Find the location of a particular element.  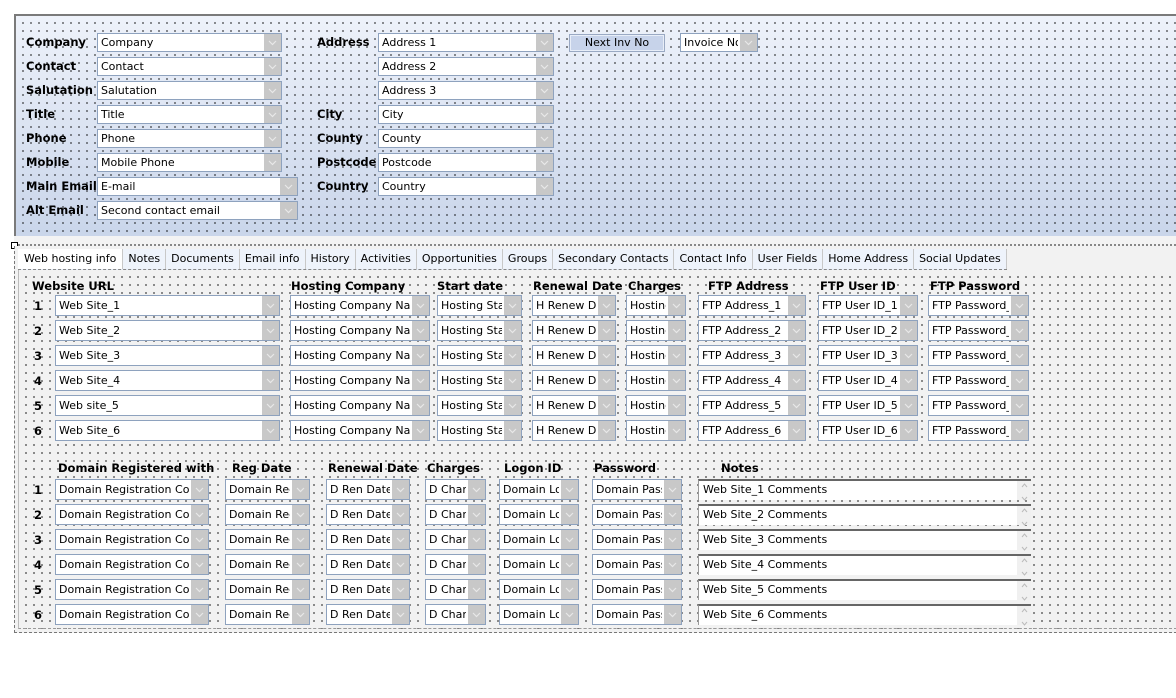

hosting-ftp-user-id-combo: FTP User ID_1 is located at coordinates (868, 305).